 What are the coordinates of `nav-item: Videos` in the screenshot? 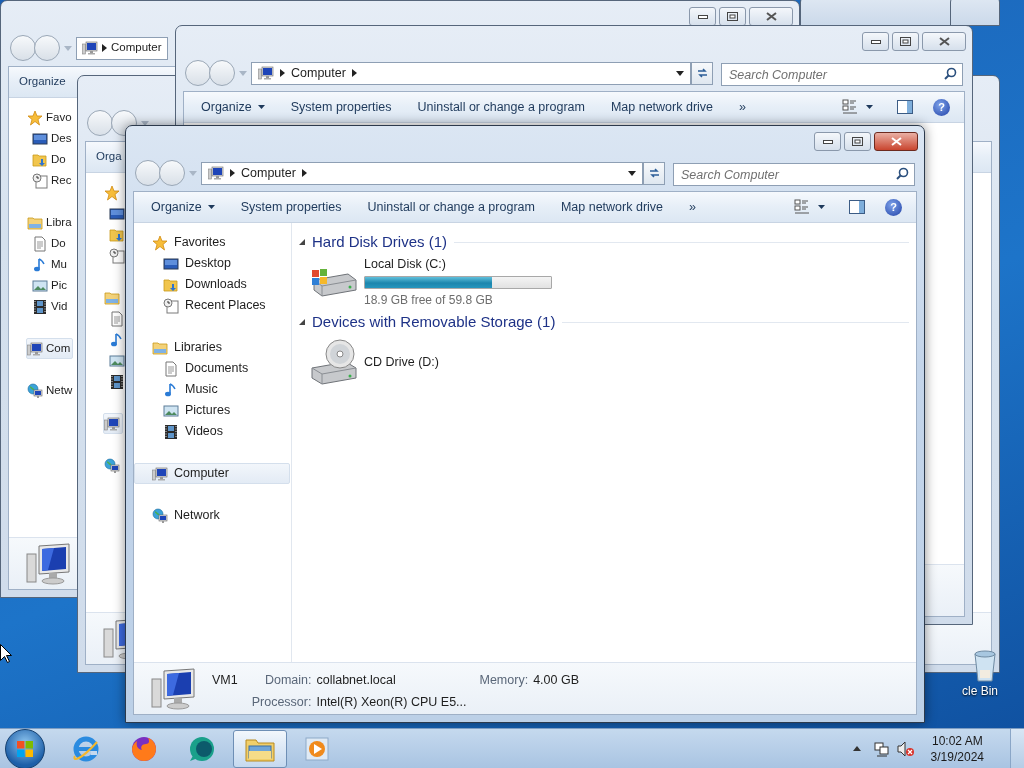 It's located at (212, 431).